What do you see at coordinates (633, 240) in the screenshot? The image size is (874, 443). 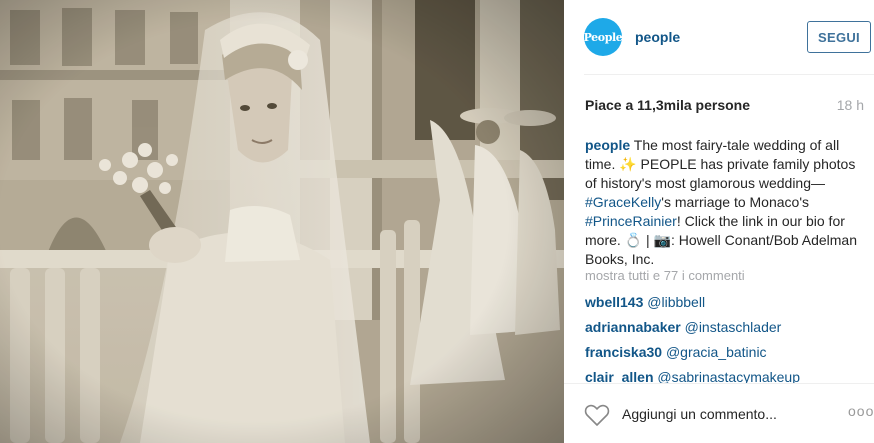 I see `ring-emoji: 💍` at bounding box center [633, 240].